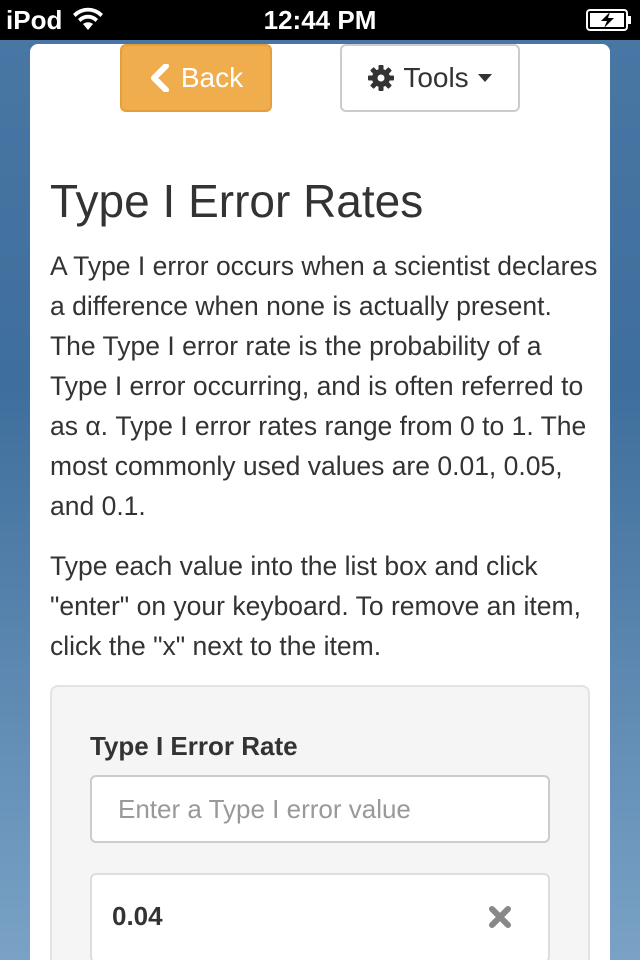  Describe the element at coordinates (159, 78) in the screenshot. I see `chevron-left-icon` at that location.